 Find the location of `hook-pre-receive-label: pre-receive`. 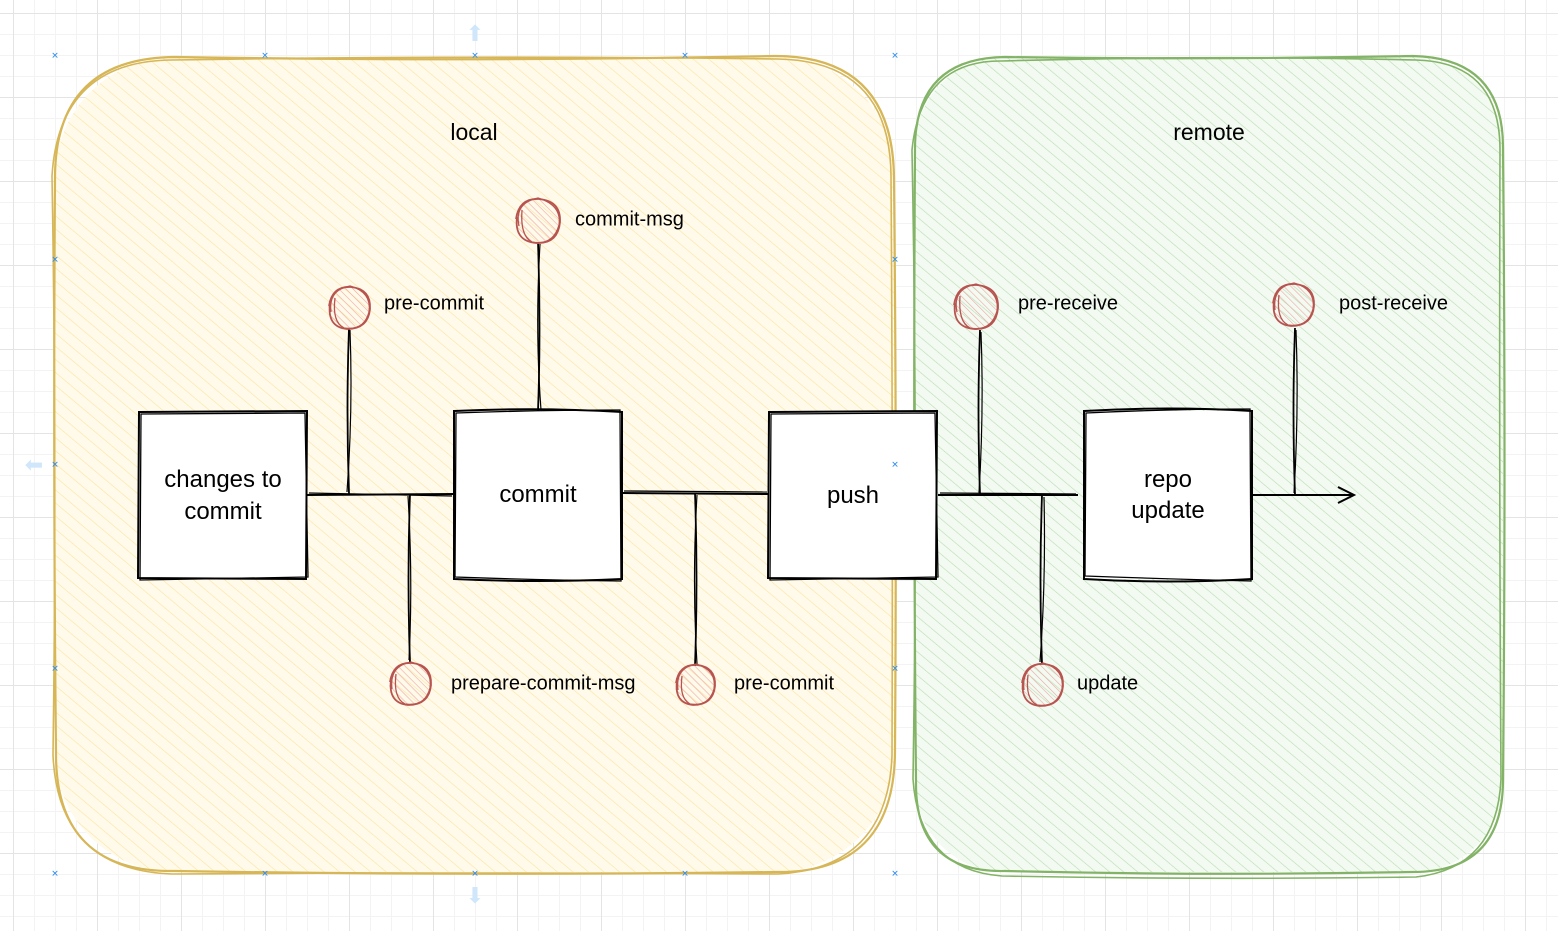

hook-pre-receive-label: pre-receive is located at coordinates (1068, 303).